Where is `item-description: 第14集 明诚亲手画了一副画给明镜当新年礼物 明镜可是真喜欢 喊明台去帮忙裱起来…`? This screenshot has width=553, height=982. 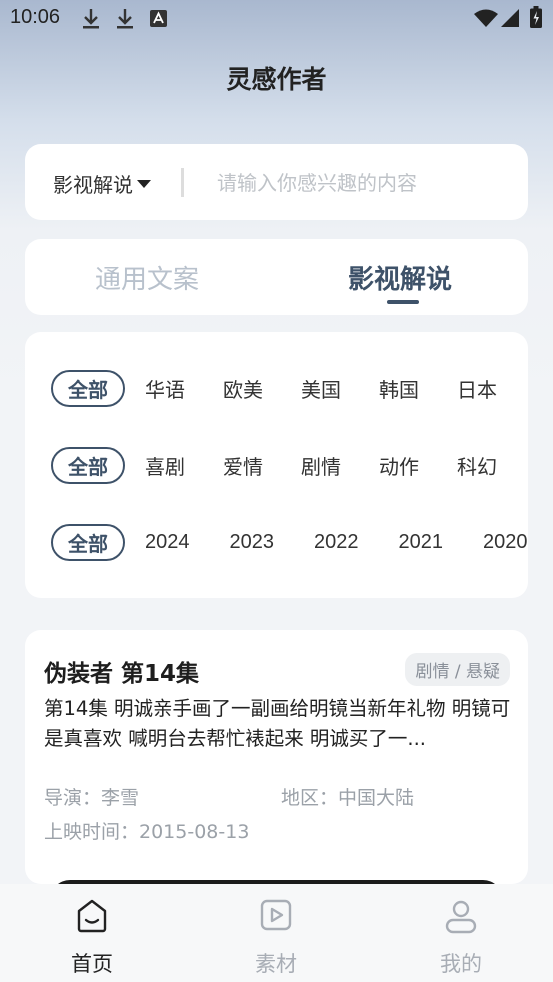
item-description: 第14集 明诚亲手画了一副画给明镜当新年礼物 明镜可是真喜欢 喊明台去帮忙裱起来… is located at coordinates (277, 723).